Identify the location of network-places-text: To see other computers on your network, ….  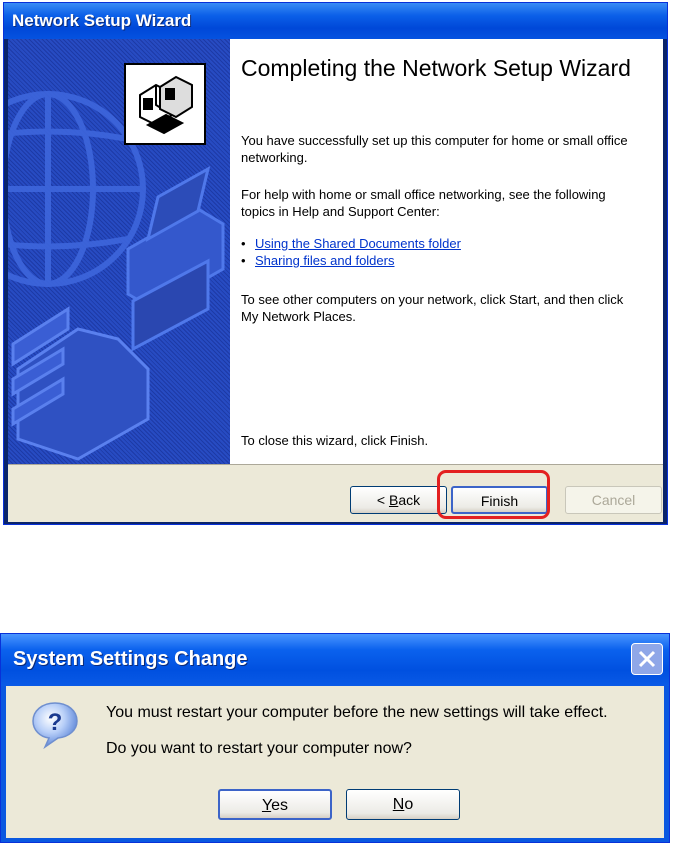
(432, 308).